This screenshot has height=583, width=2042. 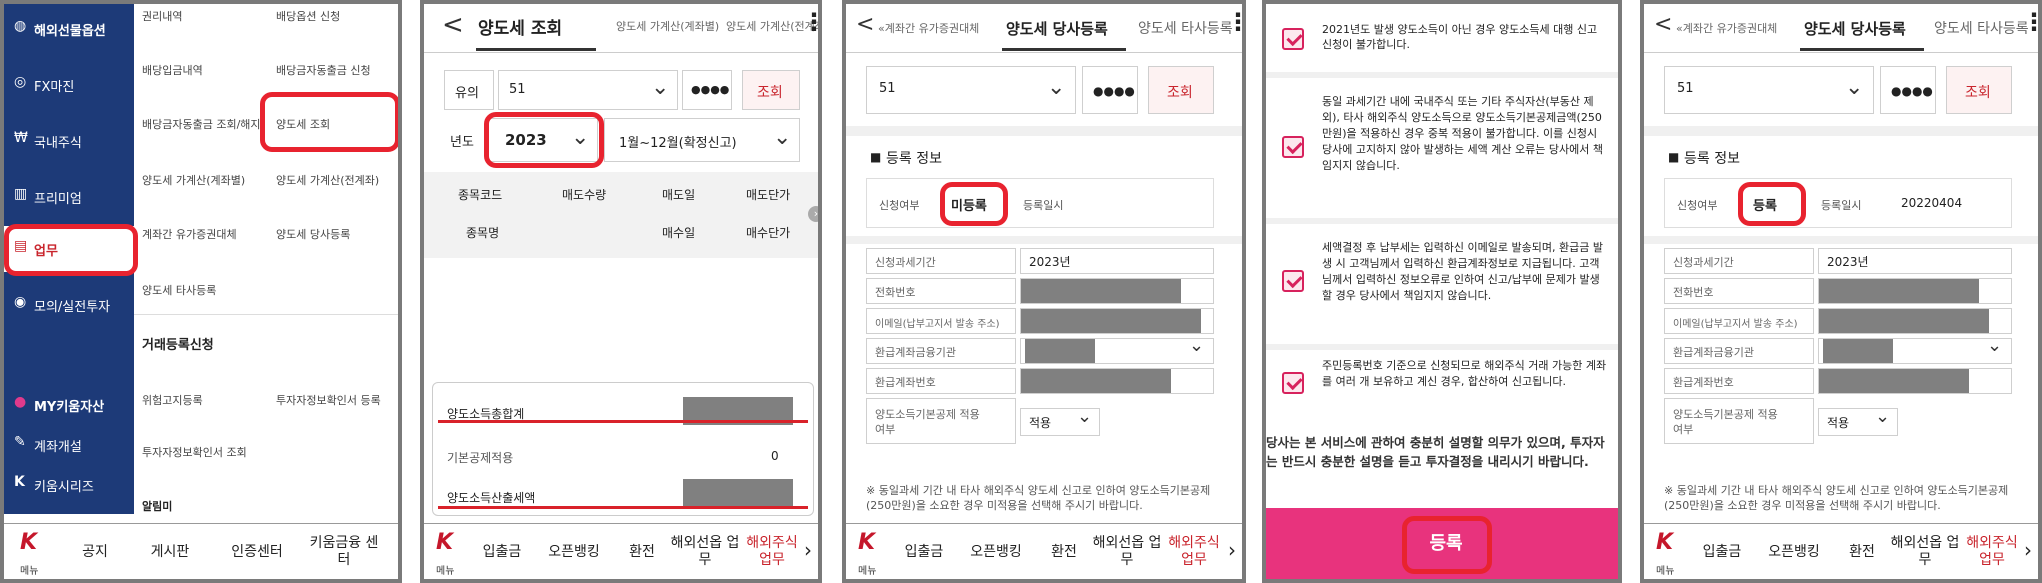 What do you see at coordinates (768, 195) in the screenshot?
I see `th-sell-price: 매도단가` at bounding box center [768, 195].